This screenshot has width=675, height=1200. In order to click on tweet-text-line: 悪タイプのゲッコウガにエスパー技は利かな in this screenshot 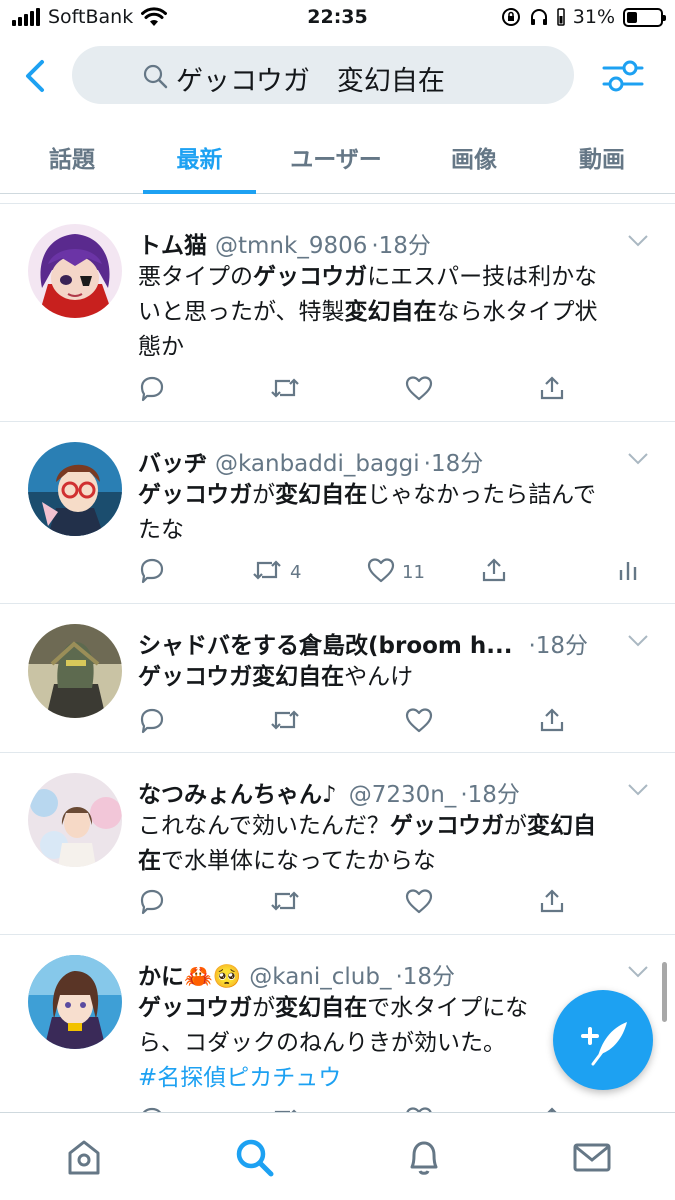, I will do `click(394, 277)`.